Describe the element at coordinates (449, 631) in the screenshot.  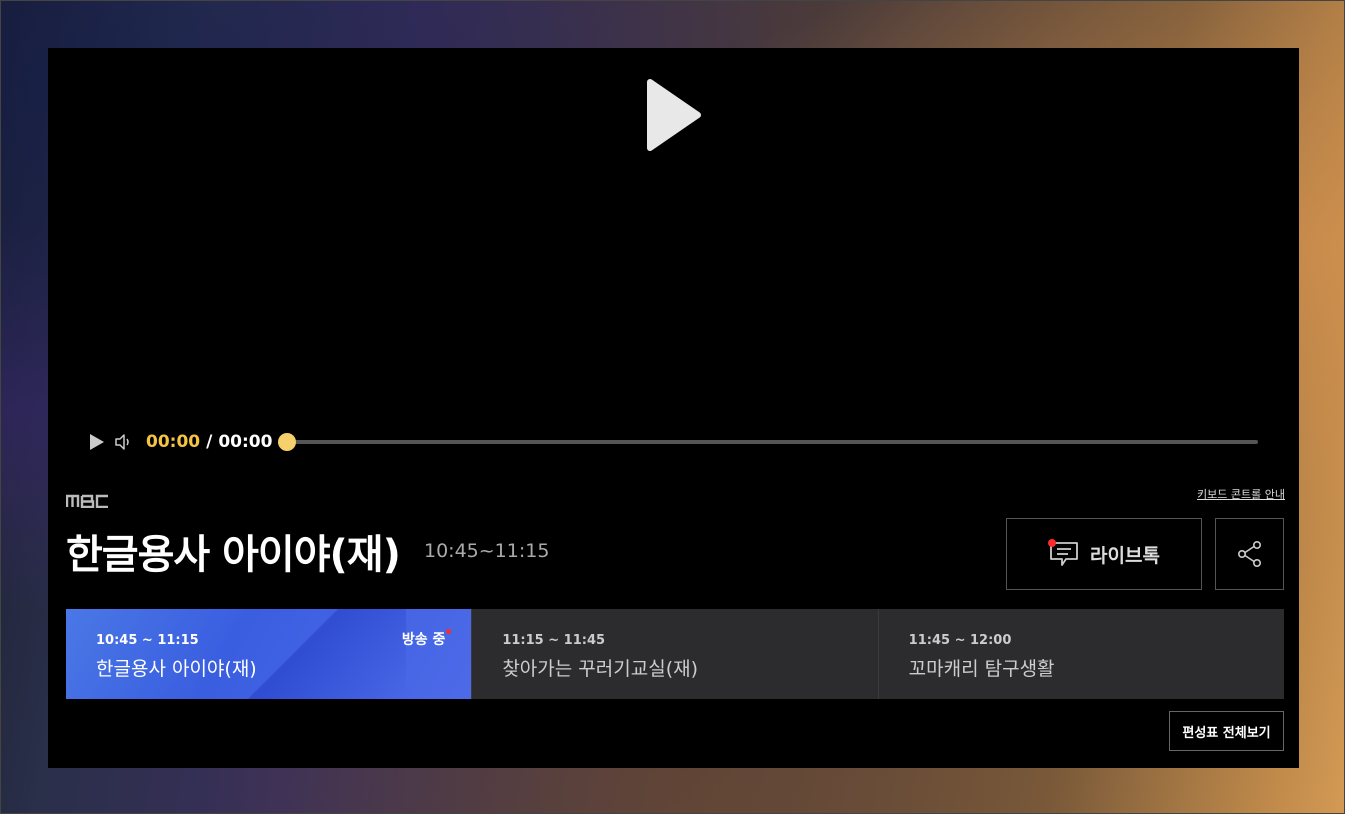
I see `onair-dot` at that location.